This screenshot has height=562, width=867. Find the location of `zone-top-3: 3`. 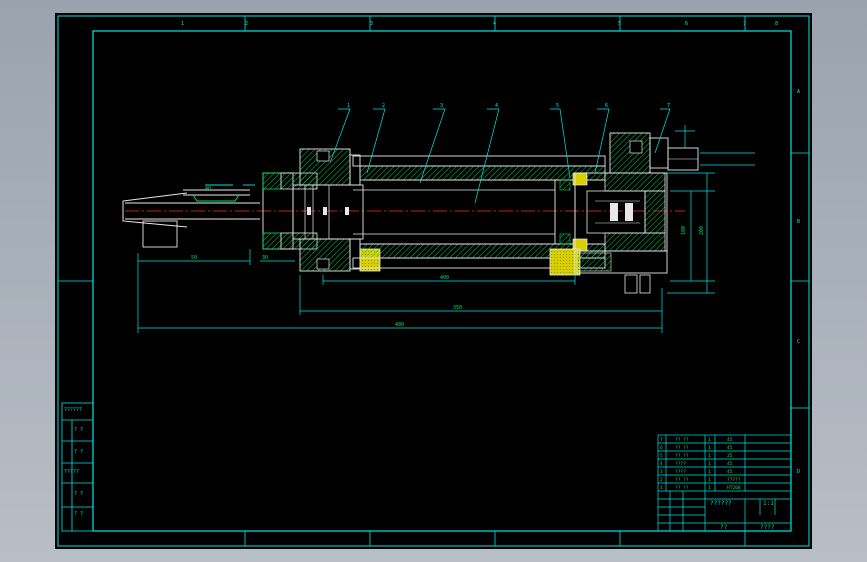

zone-top-3: 3 is located at coordinates (371, 24).